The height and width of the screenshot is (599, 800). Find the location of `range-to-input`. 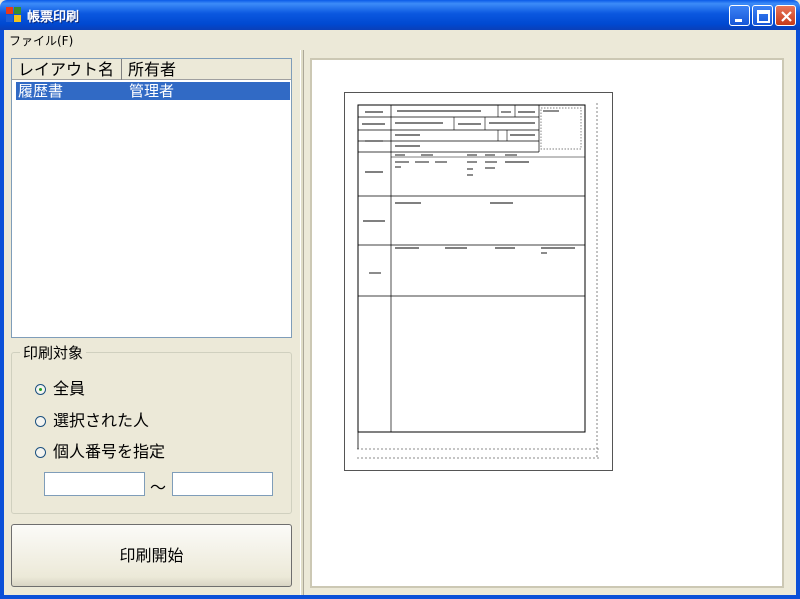

range-to-input is located at coordinates (222, 484).